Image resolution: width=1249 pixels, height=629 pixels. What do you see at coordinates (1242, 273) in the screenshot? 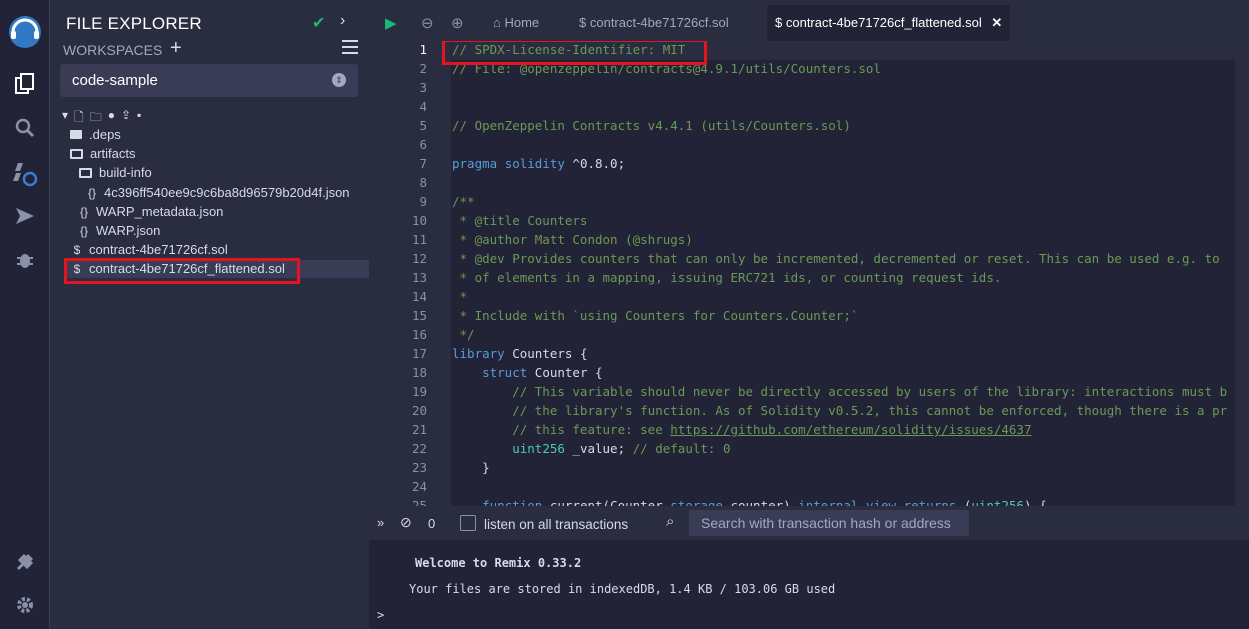
I see `editor-scrollbar` at bounding box center [1242, 273].